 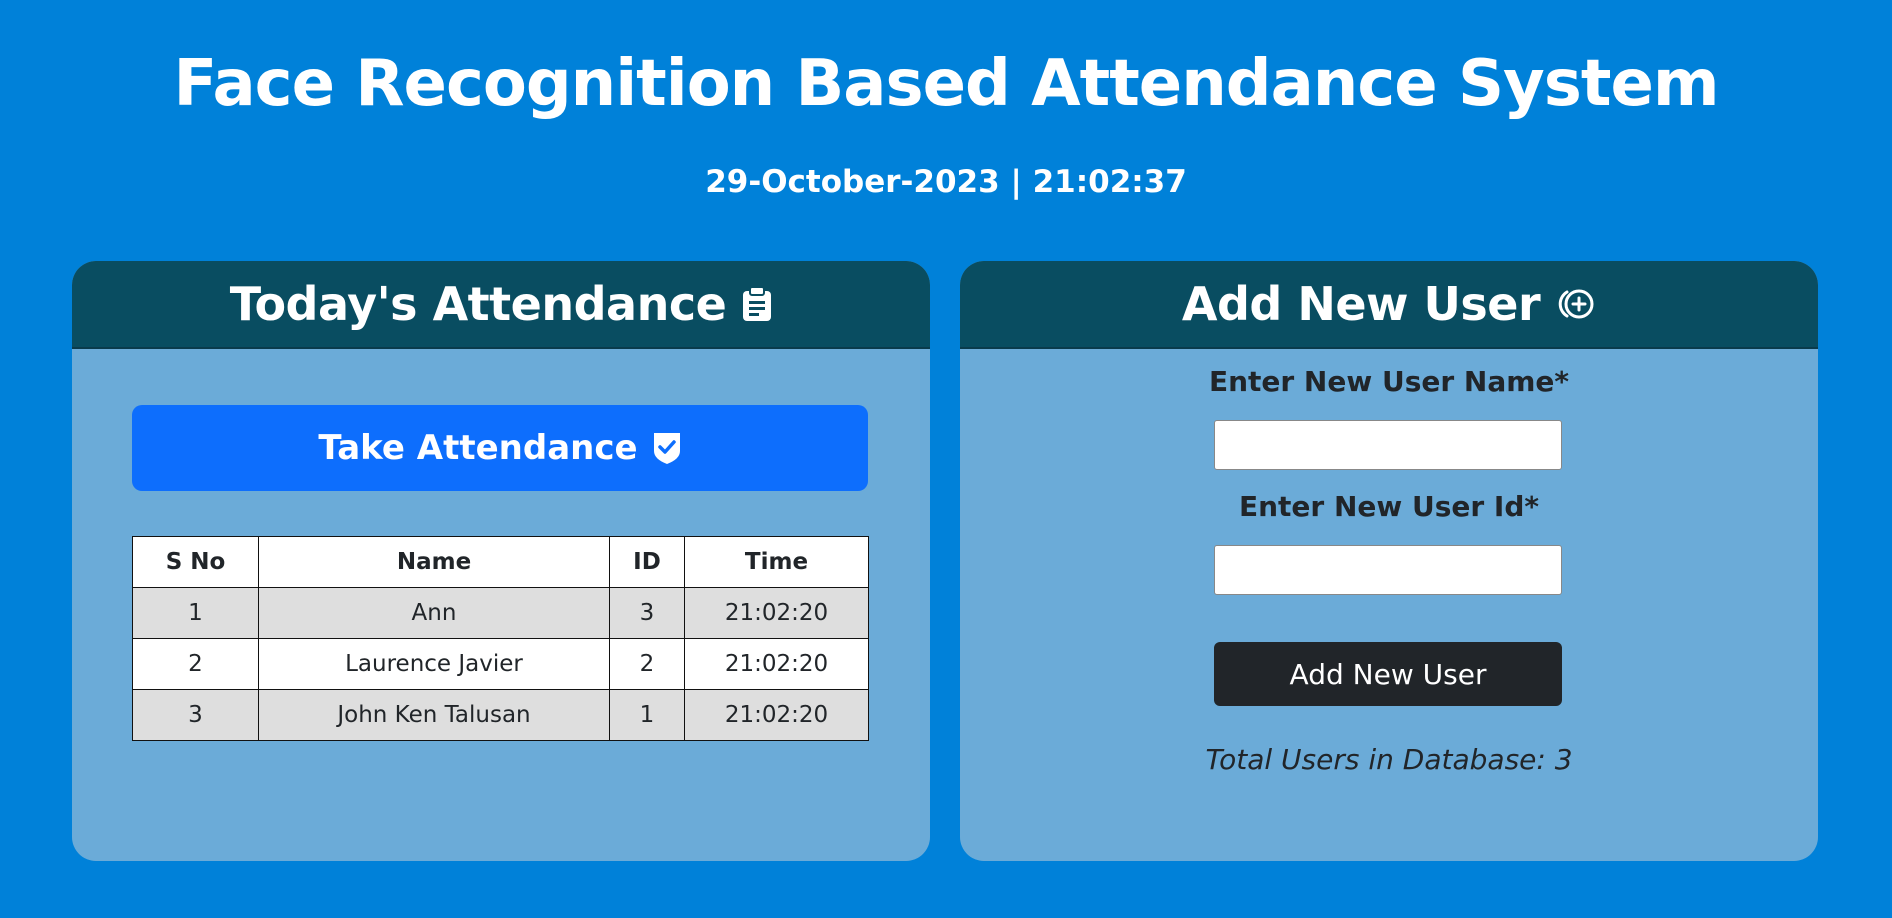 What do you see at coordinates (434, 715) in the screenshot?
I see `cell-name: John Ken Talusan` at bounding box center [434, 715].